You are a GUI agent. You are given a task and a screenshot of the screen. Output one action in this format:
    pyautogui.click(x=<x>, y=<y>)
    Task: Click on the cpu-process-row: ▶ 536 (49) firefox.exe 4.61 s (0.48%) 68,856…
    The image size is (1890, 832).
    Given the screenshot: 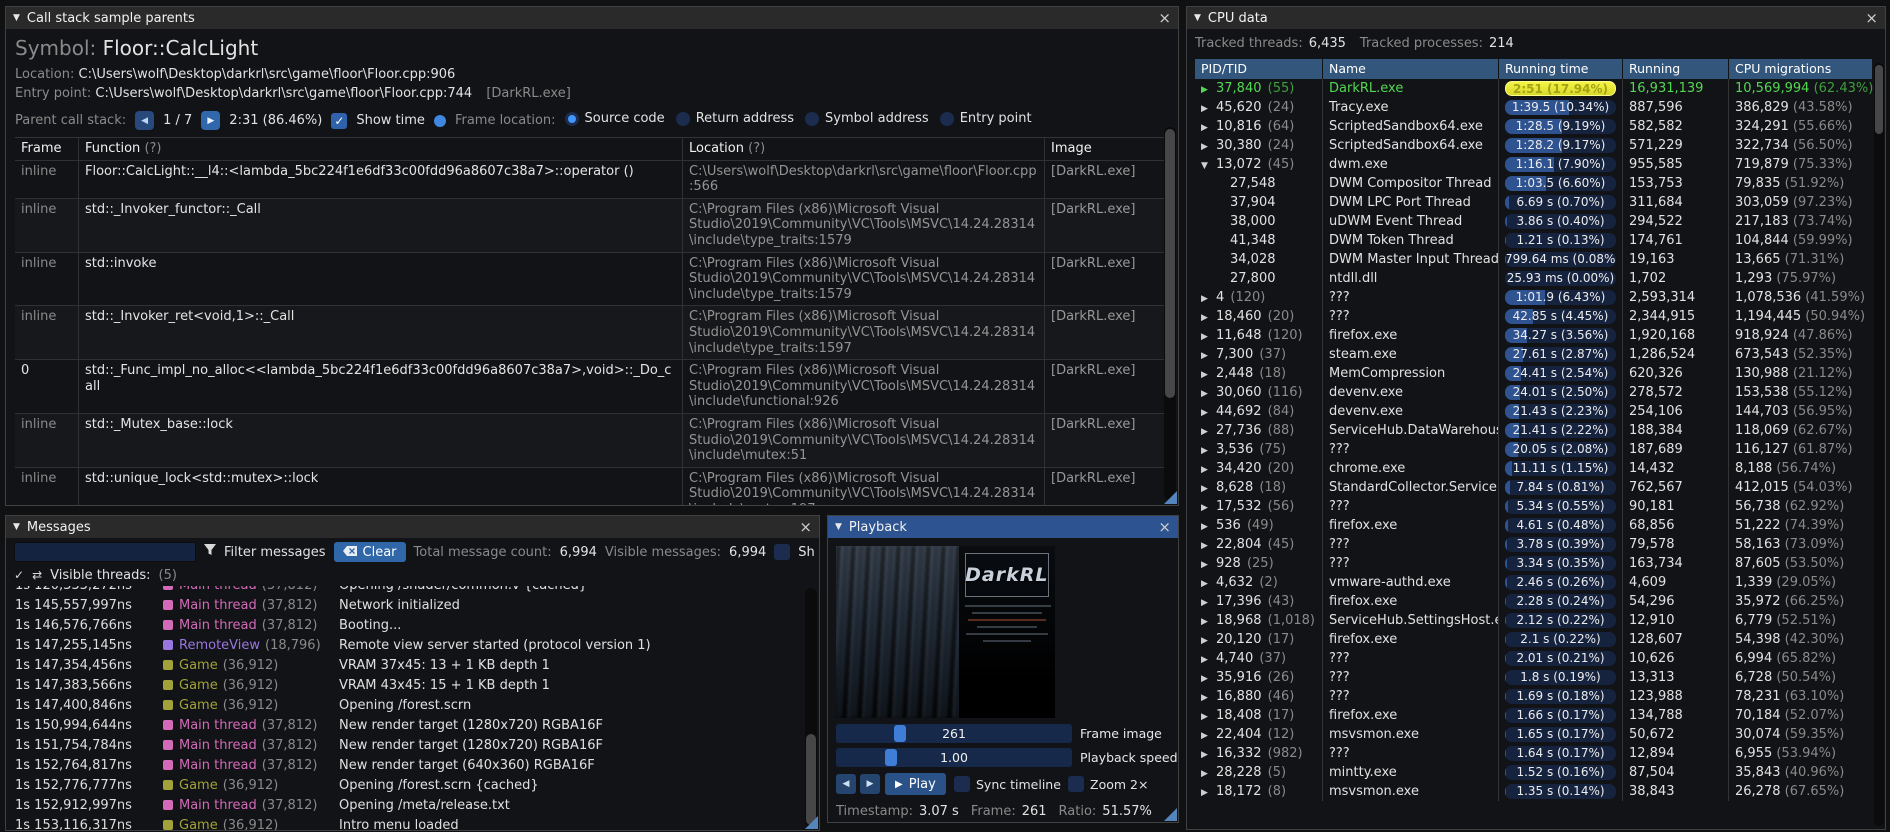 What is the action you would take?
    pyautogui.click(x=1534, y=525)
    